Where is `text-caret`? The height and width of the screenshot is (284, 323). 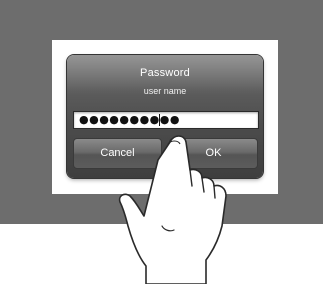 text-caret is located at coordinates (159, 120).